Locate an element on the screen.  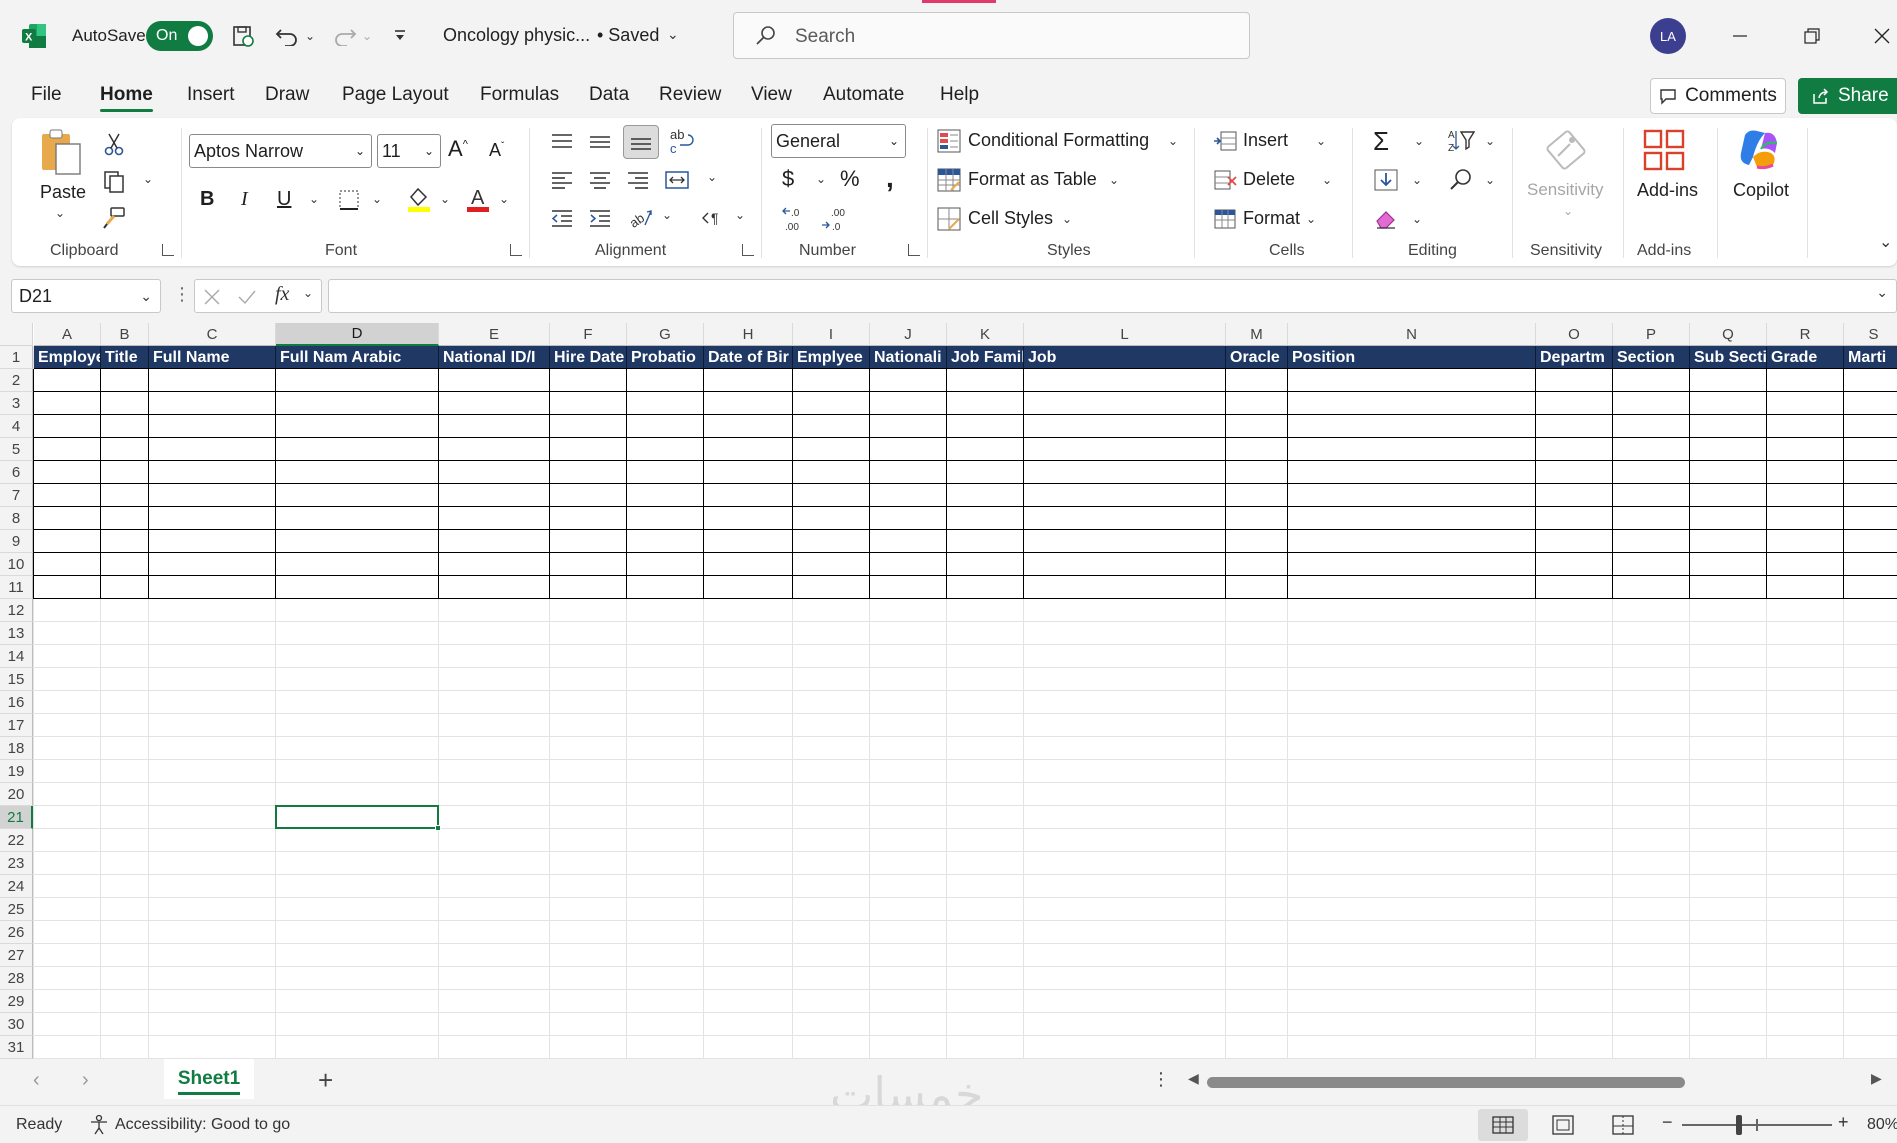
cut-icon is located at coordinates (114, 144).